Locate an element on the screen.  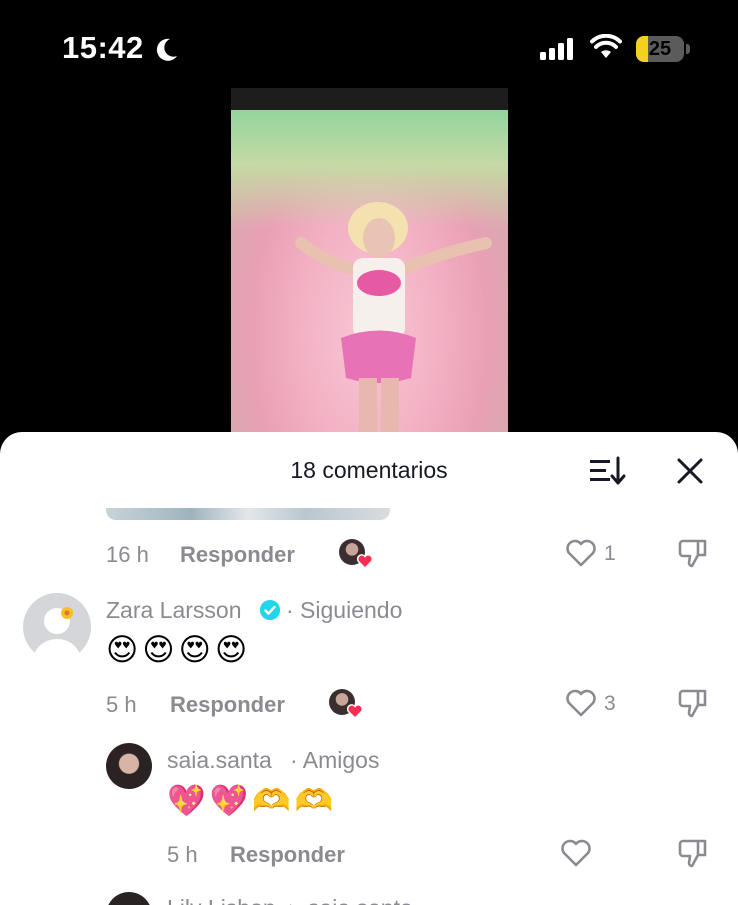
battery-indicator: 25 is located at coordinates (660, 49).